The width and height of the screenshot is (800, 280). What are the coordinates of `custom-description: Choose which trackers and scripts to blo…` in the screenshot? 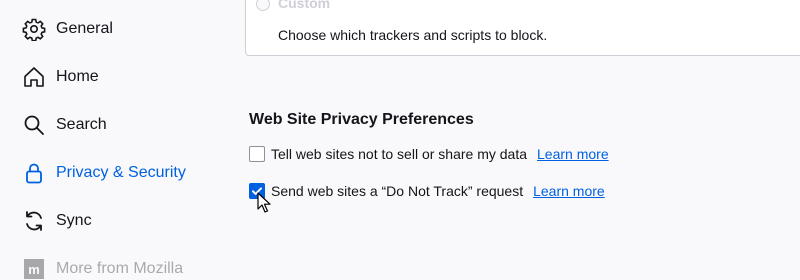 It's located at (413, 35).